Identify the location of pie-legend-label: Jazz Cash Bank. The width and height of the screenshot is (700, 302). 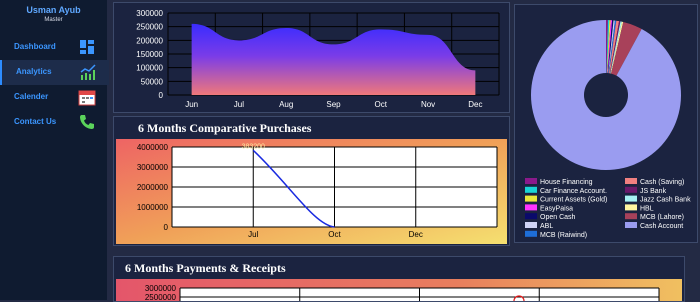
(665, 200).